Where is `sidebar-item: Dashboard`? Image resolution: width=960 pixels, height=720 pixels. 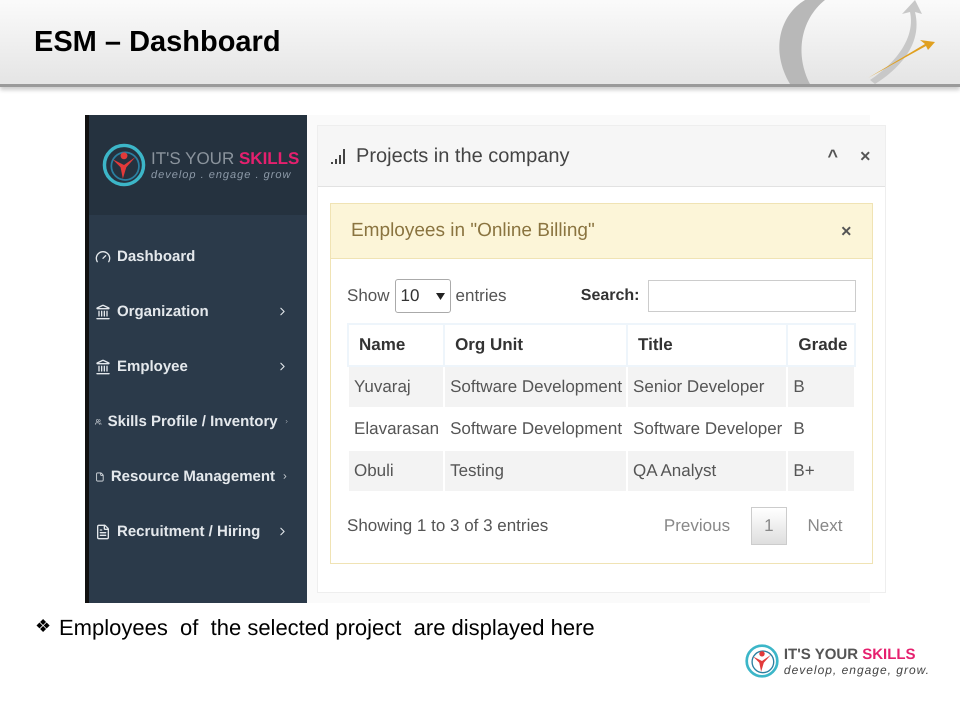
sidebar-item: Dashboard is located at coordinates (198, 256).